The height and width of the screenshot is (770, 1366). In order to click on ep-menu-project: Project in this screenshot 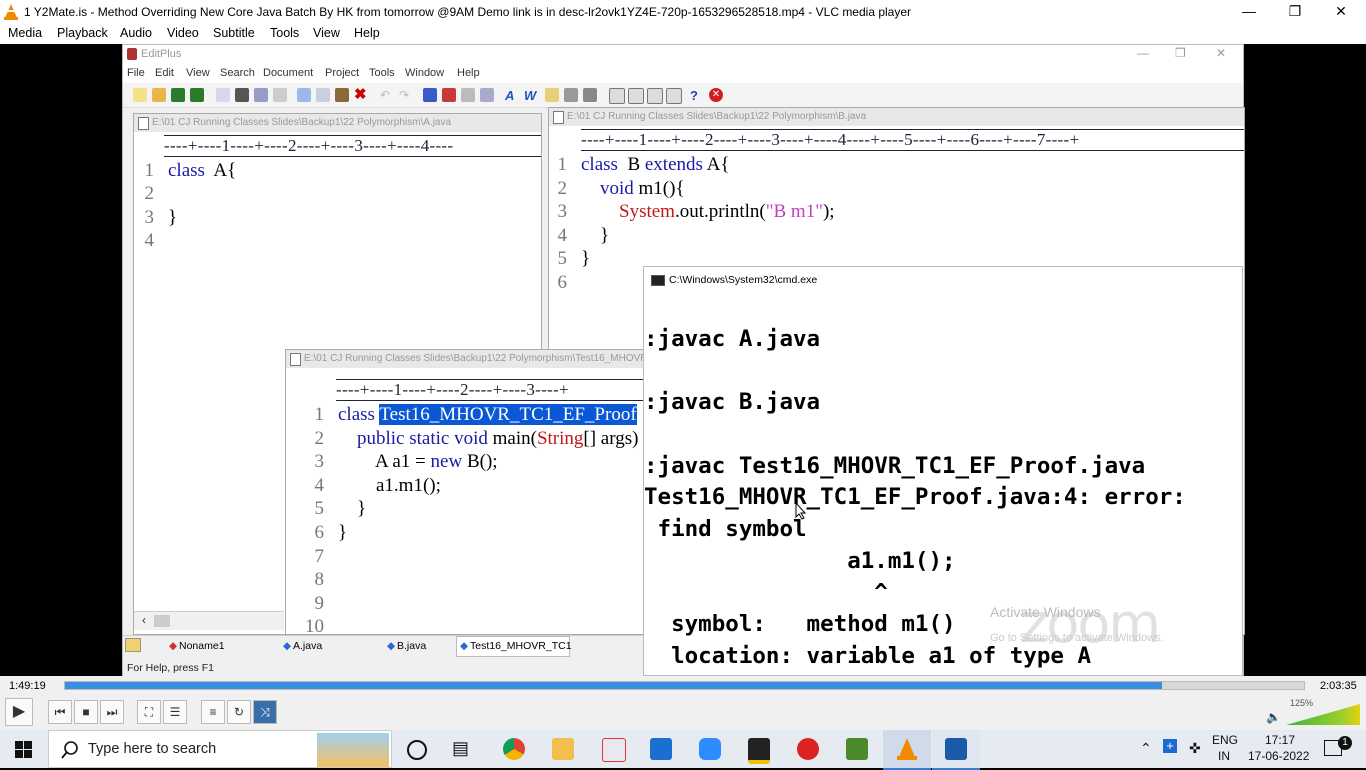, I will do `click(342, 73)`.